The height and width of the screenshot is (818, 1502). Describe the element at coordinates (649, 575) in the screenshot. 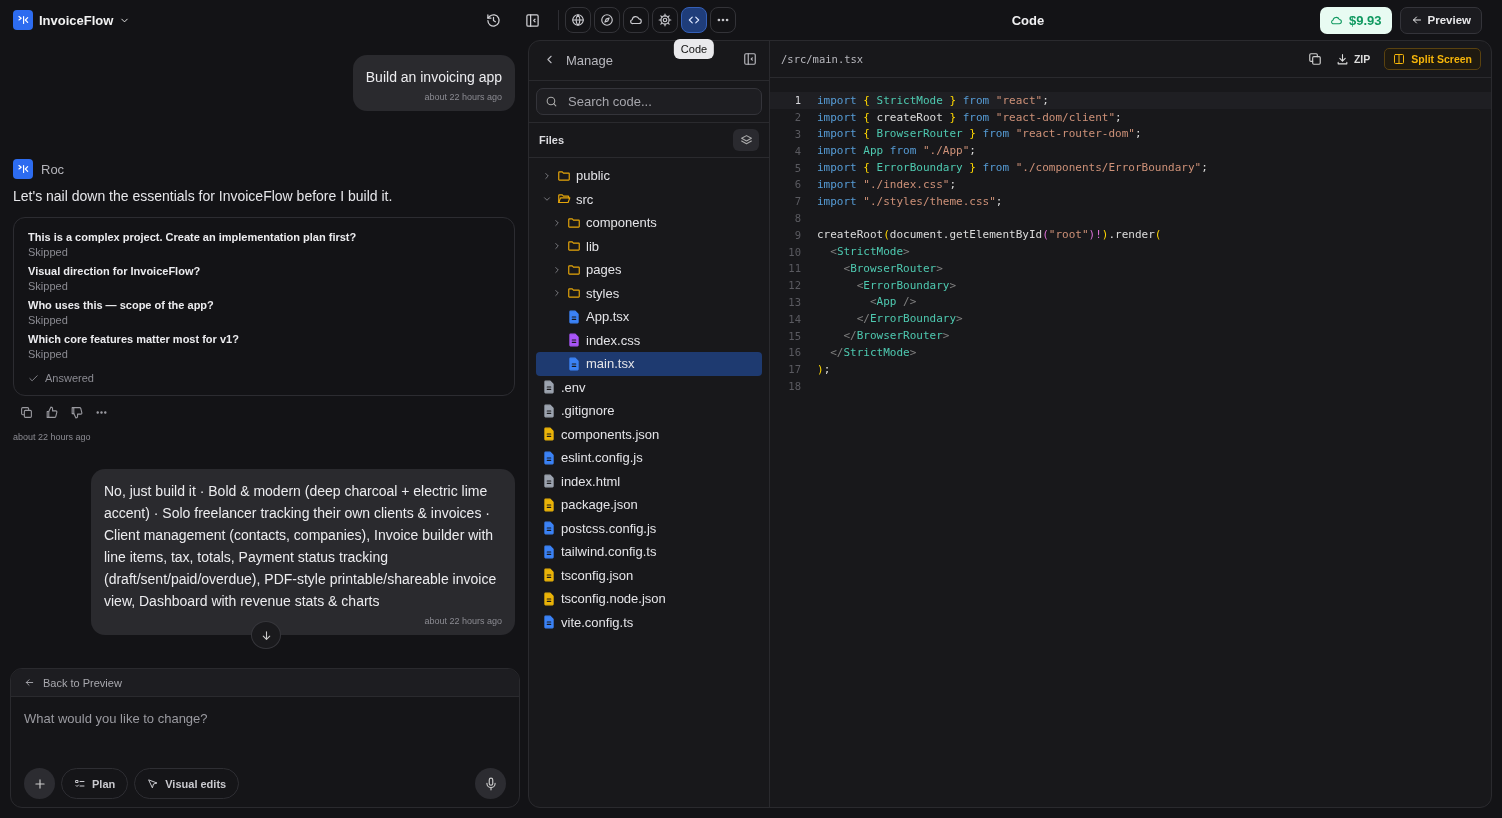

I see `file-item: tsconfig.json` at that location.